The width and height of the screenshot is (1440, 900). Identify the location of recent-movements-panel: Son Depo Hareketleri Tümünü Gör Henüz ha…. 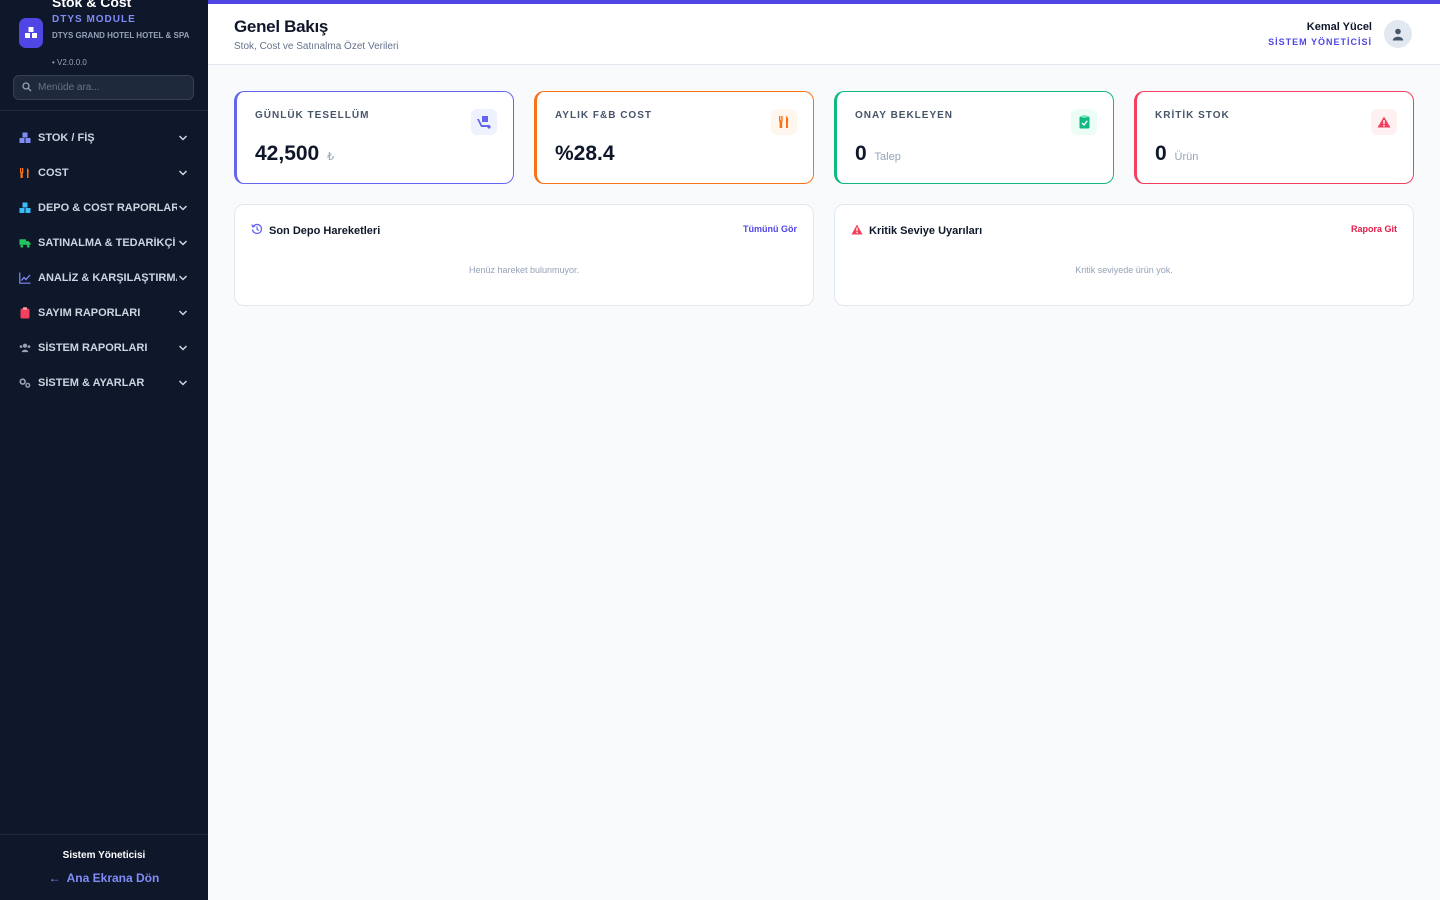
(524, 255).